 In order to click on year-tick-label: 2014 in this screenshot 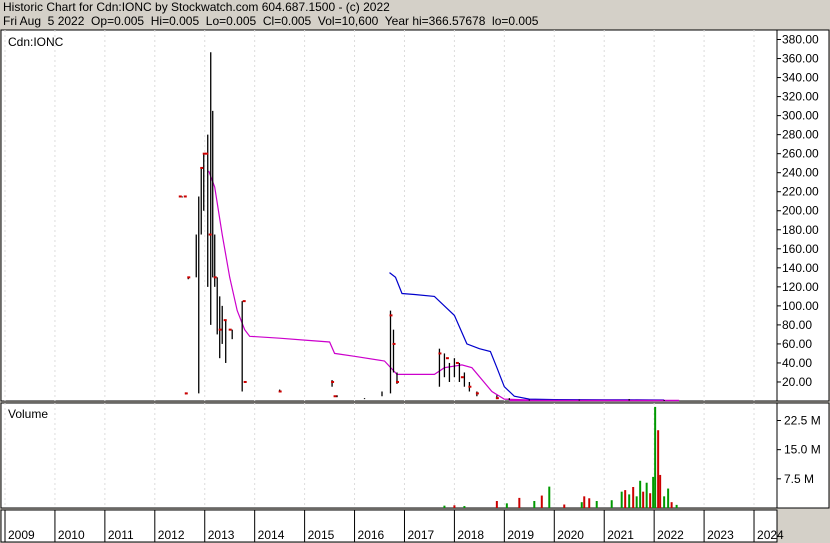, I will do `click(271, 535)`.